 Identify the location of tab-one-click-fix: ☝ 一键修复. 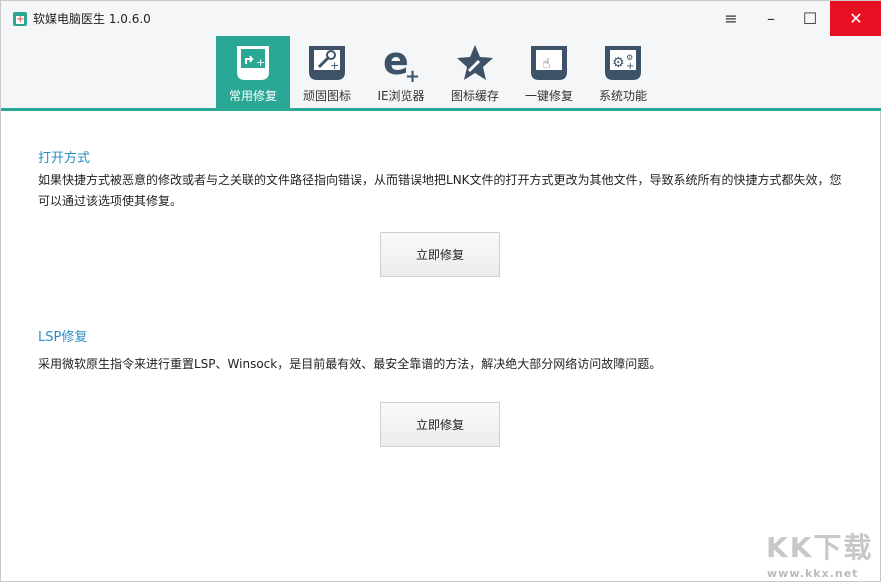
(549, 72).